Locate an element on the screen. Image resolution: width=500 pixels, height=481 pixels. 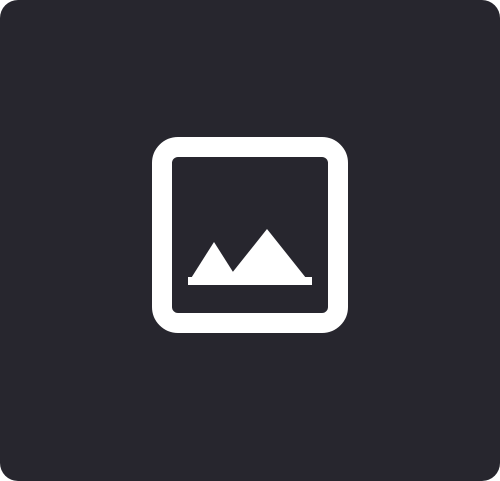
mountain-base is located at coordinates (250, 280).